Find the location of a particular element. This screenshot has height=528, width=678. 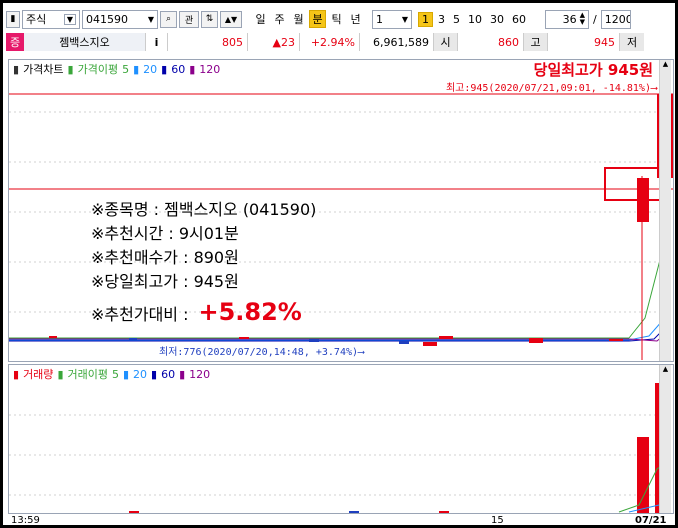

count-value: 36 is located at coordinates (569, 19).